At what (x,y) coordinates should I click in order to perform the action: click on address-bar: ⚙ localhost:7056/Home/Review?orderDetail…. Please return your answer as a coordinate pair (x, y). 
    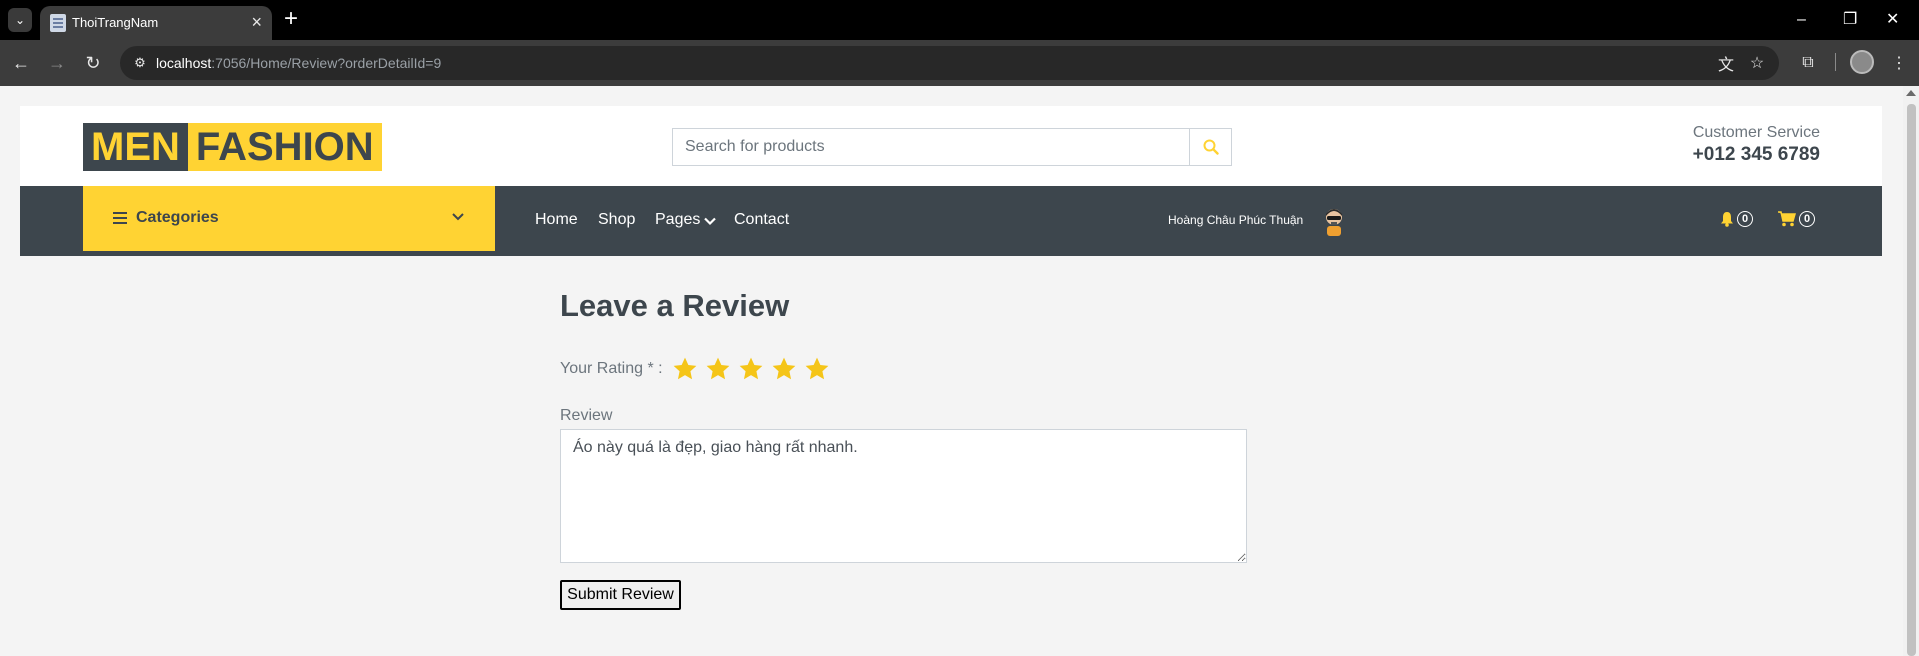
    Looking at the image, I should click on (949, 63).